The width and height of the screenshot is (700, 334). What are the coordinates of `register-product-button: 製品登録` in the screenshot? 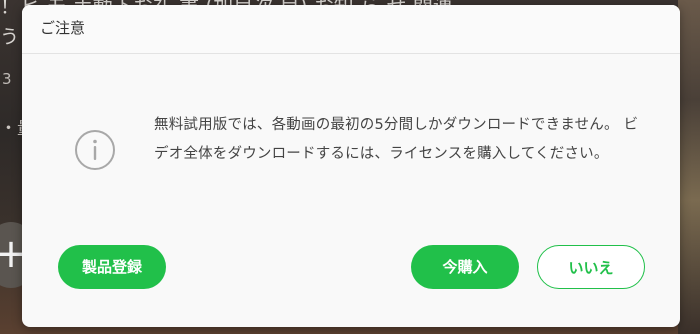 It's located at (112, 267).